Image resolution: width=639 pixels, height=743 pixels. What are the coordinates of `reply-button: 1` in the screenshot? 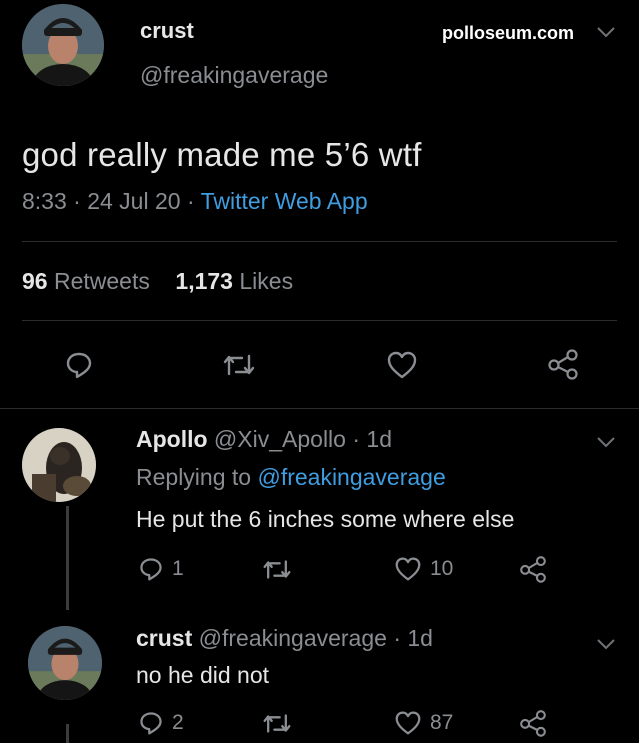 It's located at (161, 569).